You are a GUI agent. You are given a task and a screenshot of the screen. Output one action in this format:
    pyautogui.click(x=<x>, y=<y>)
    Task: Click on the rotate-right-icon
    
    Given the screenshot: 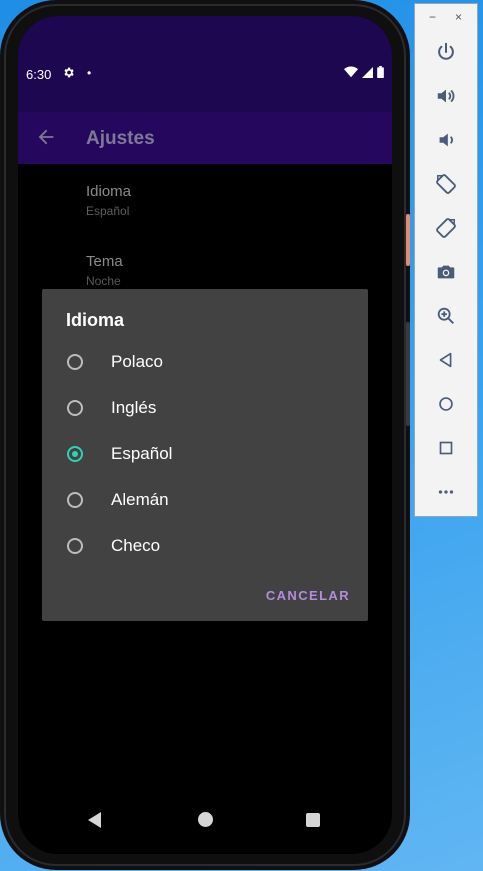 What is the action you would take?
    pyautogui.click(x=446, y=228)
    